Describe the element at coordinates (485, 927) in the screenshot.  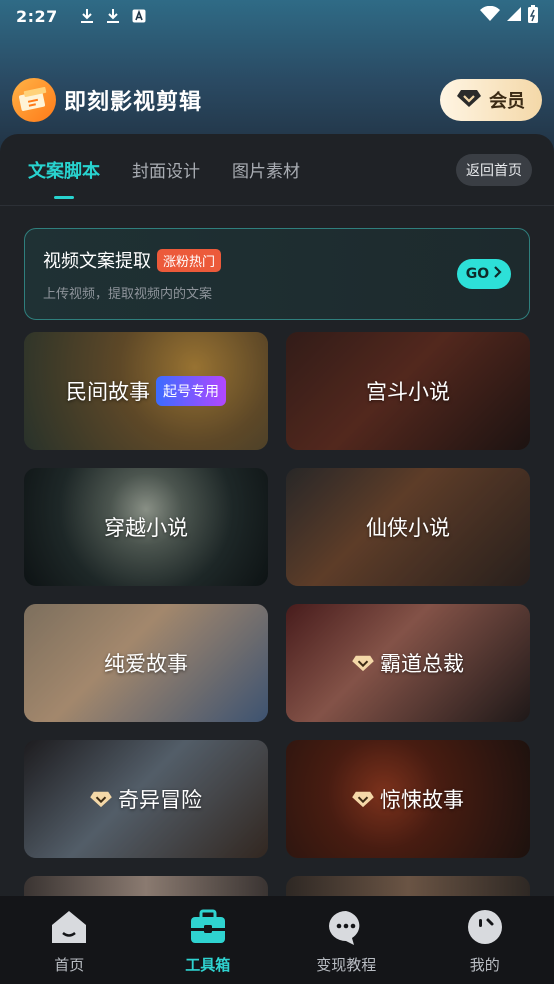
I see `profile-icon` at that location.